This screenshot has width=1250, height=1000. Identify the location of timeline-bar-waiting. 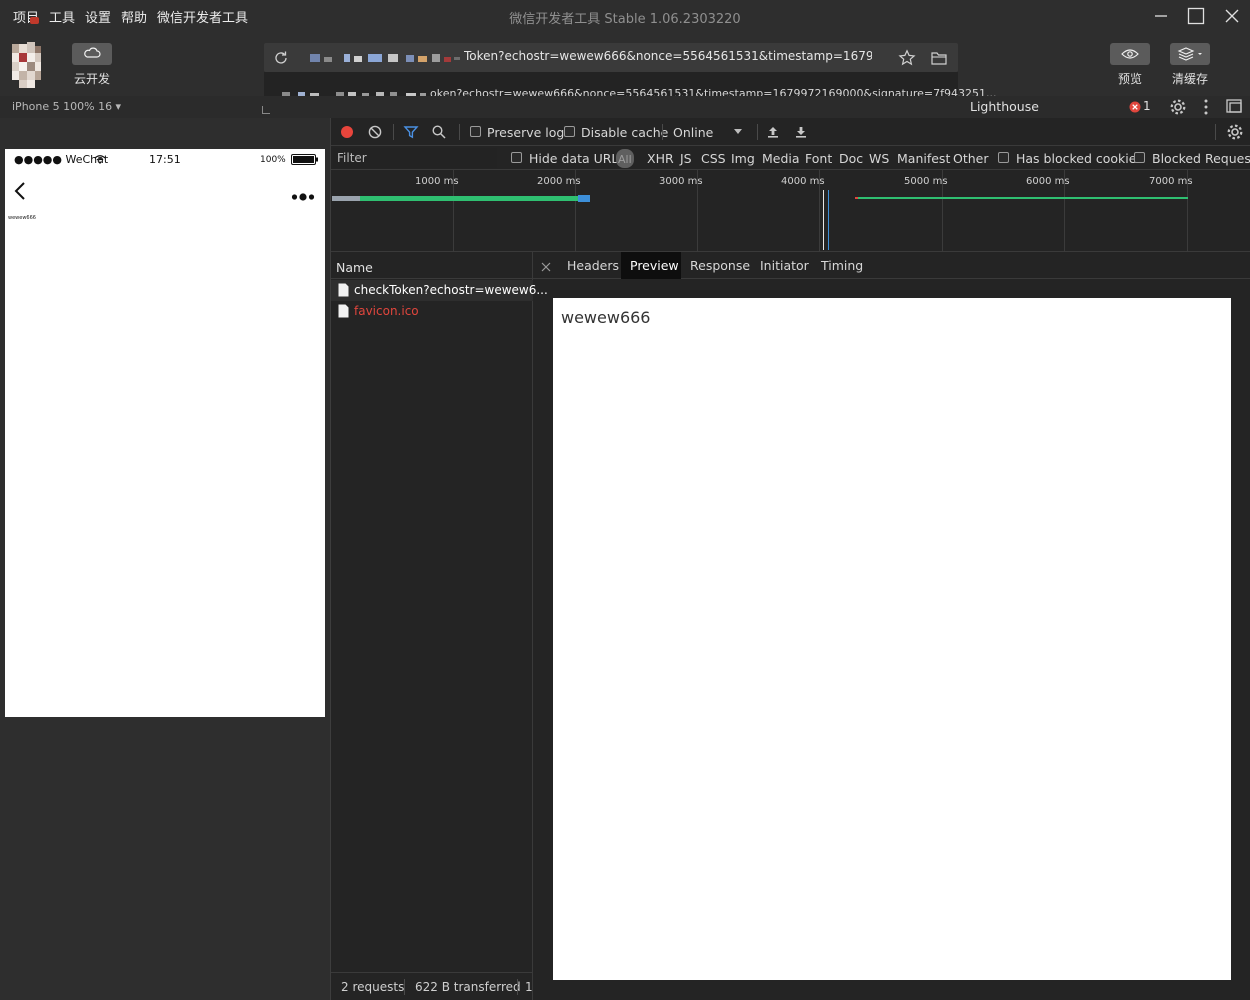
(346, 198).